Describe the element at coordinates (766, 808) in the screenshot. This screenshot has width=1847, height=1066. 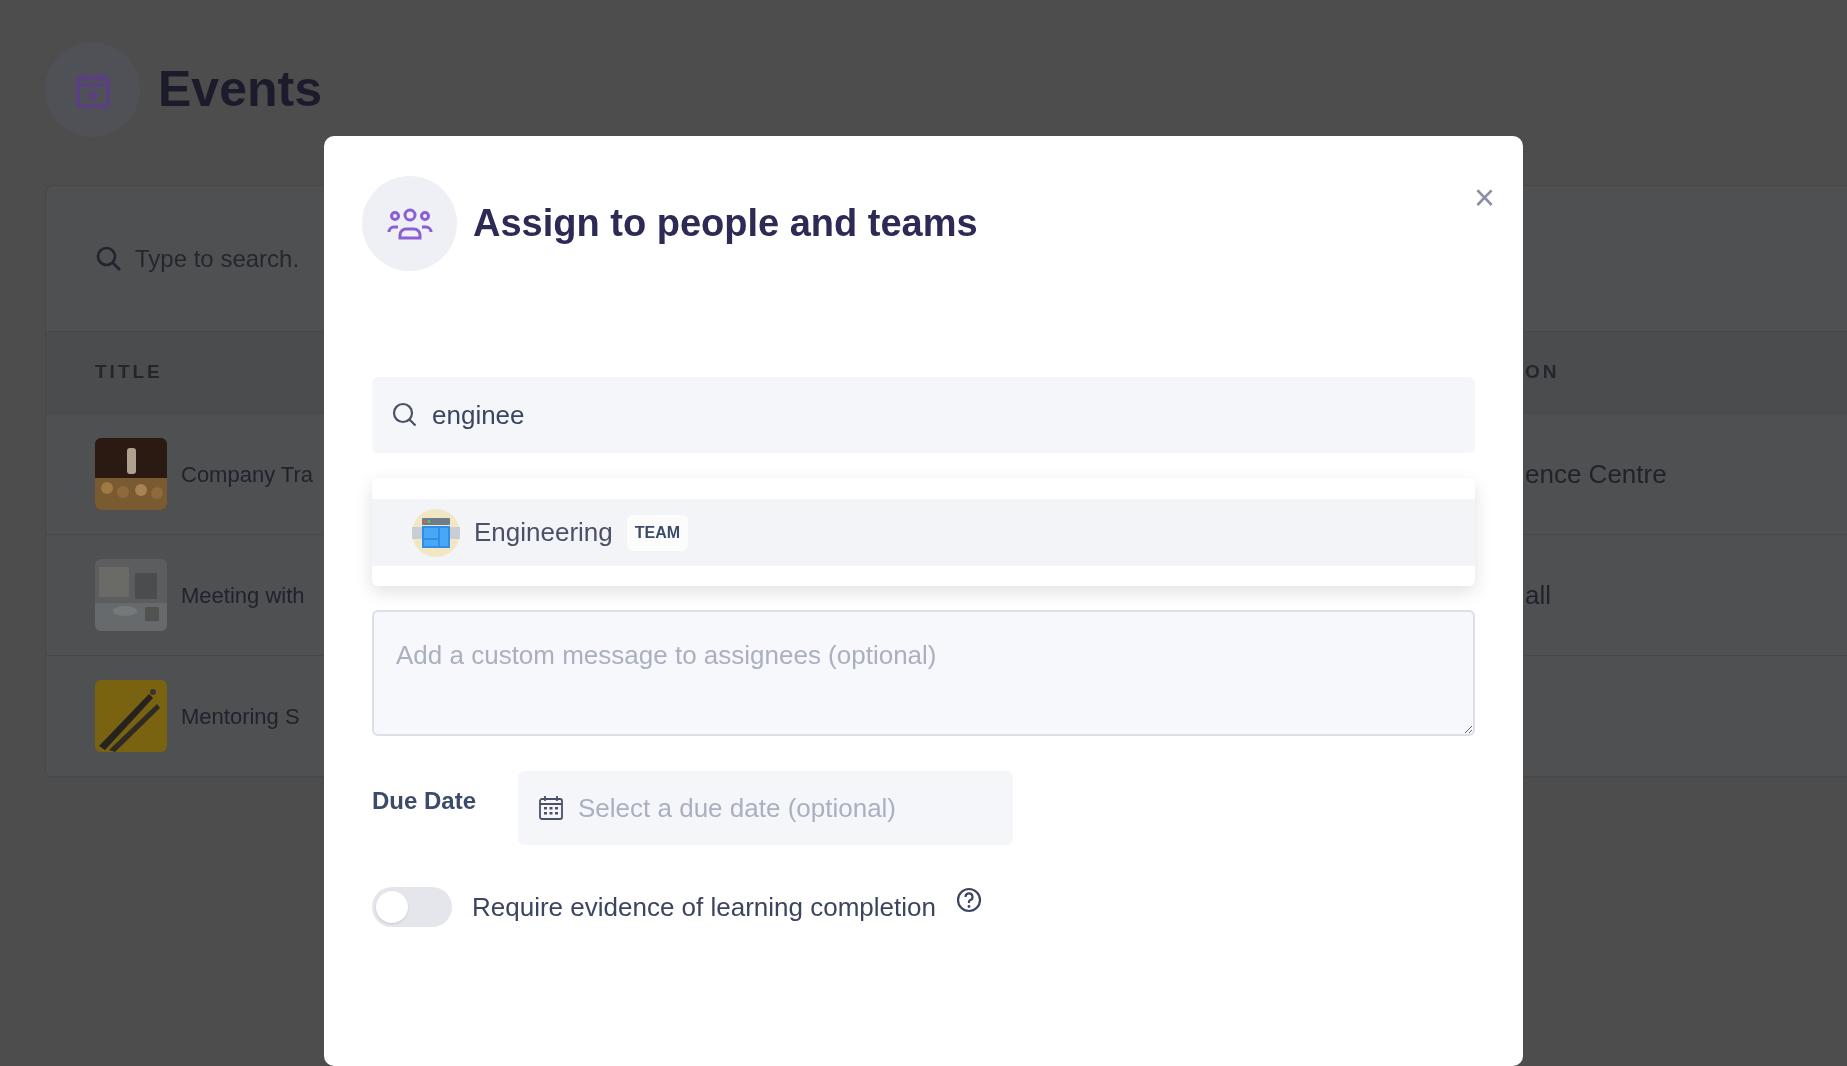
I see `due-date-field: Select a due date (optional)` at that location.